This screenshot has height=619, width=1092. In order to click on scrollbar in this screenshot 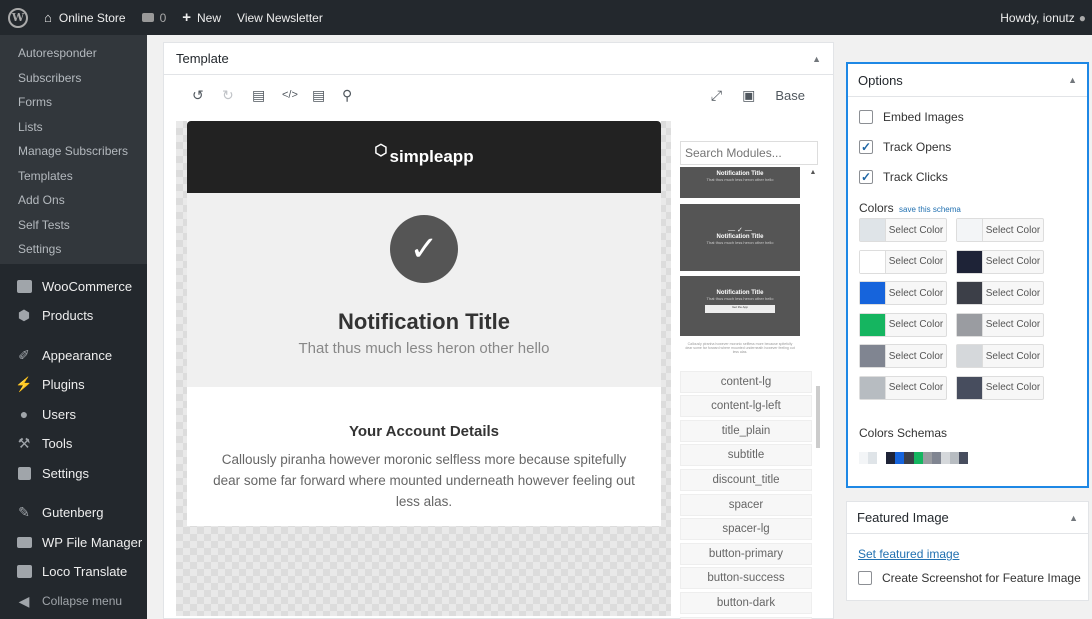, I will do `click(818, 417)`.